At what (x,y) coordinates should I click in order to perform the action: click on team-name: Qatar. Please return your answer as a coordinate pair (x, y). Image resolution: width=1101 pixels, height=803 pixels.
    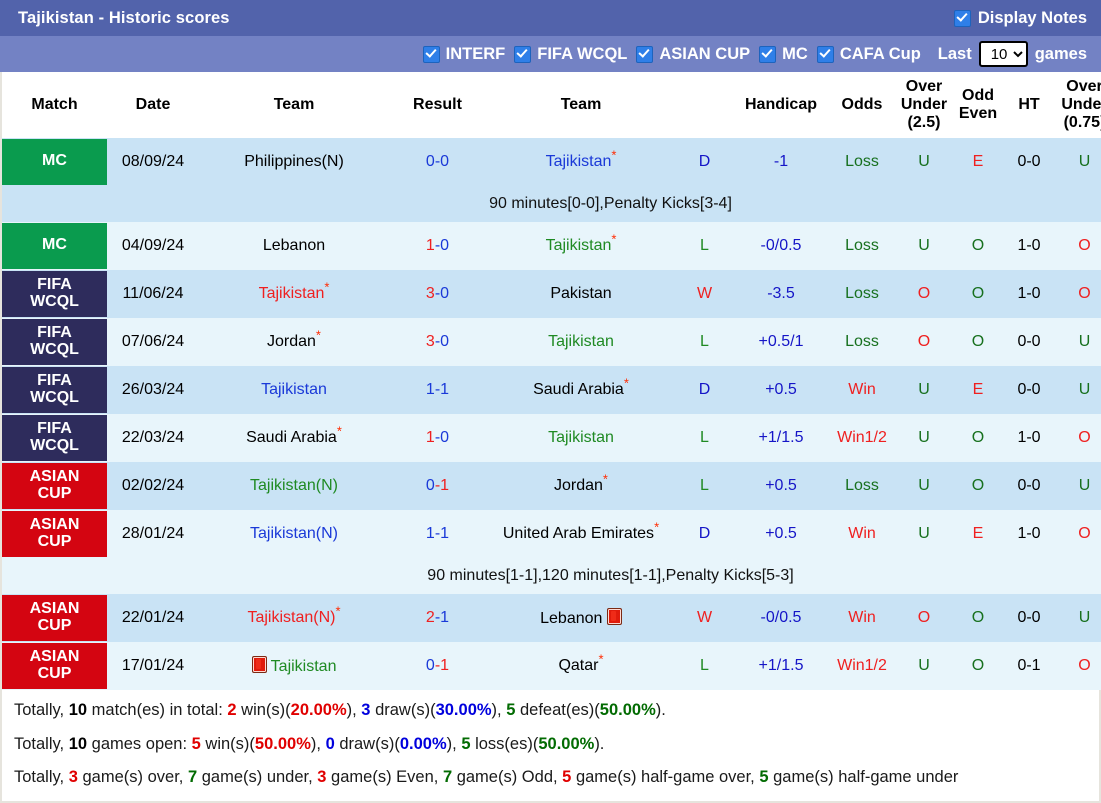
    Looking at the image, I should click on (578, 665).